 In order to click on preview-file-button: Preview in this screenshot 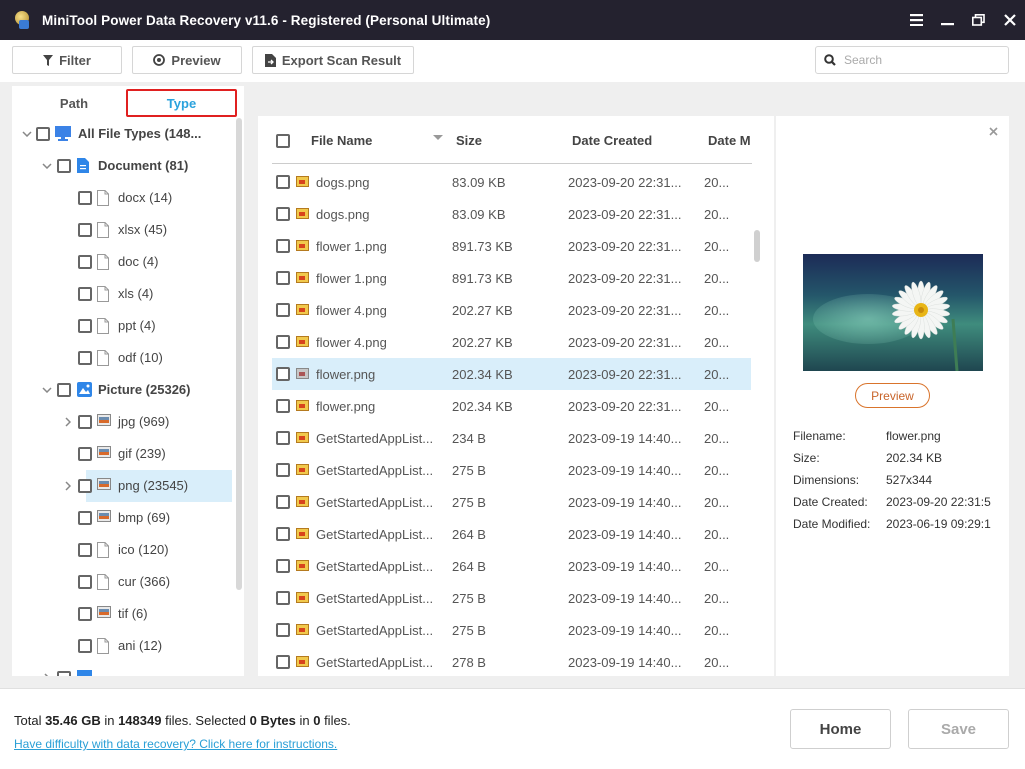, I will do `click(892, 395)`.